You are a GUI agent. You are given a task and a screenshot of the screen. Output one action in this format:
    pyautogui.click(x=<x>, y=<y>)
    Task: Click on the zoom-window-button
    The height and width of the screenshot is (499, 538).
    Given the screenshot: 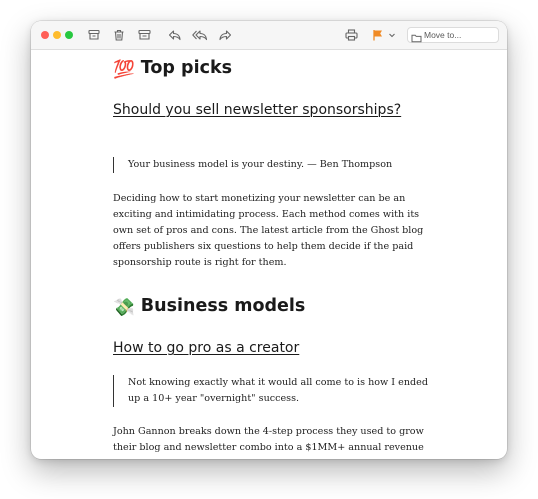 What is the action you would take?
    pyautogui.click(x=69, y=35)
    